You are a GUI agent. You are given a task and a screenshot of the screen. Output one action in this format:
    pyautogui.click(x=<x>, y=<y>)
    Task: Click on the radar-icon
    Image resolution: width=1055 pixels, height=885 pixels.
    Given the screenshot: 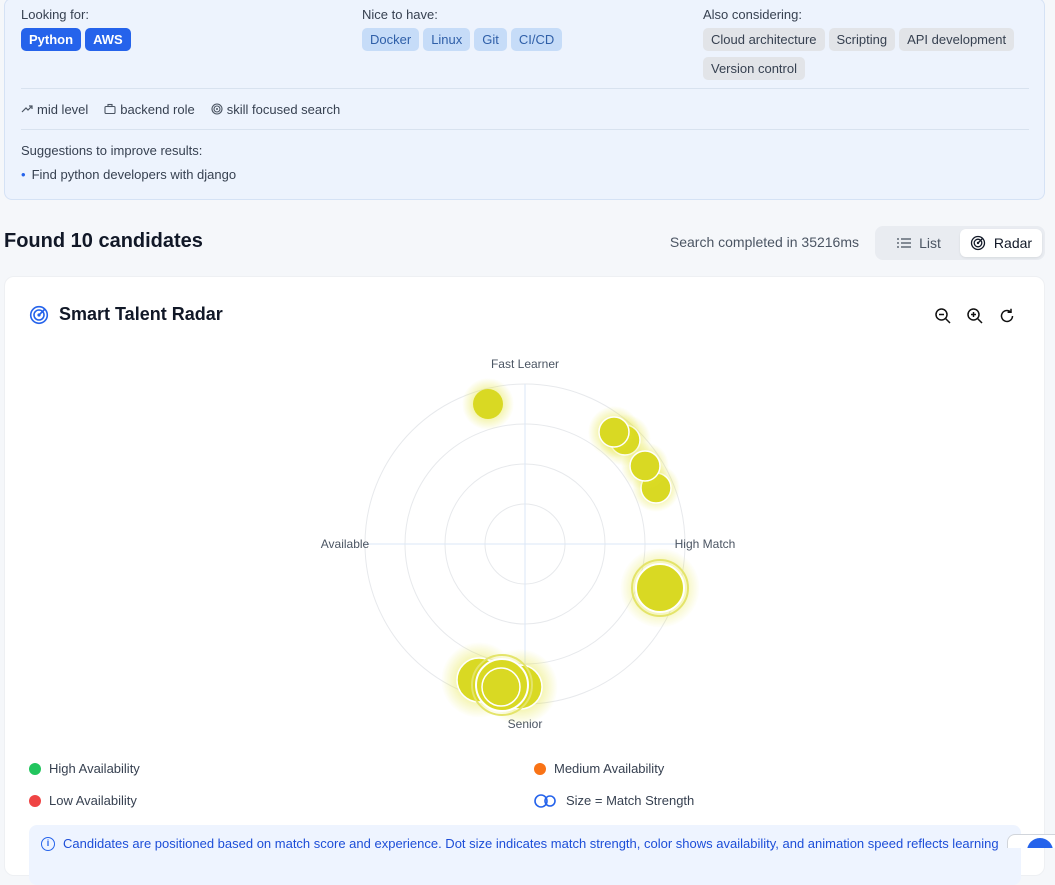 What is the action you would take?
    pyautogui.click(x=978, y=243)
    